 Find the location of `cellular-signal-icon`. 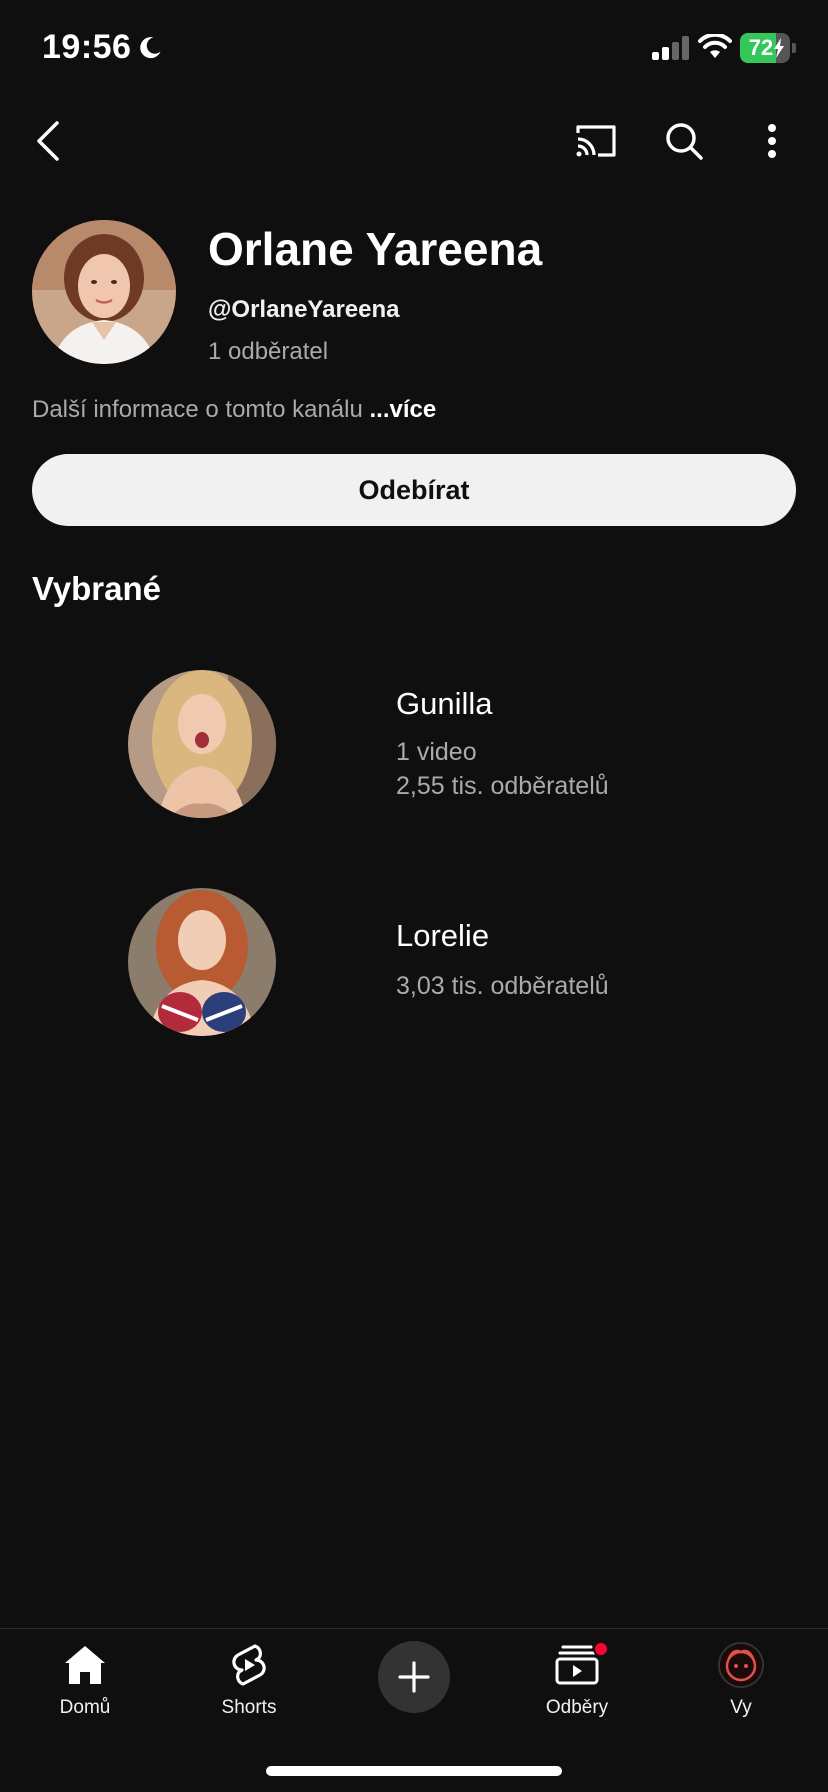

cellular-signal-icon is located at coordinates (670, 48).